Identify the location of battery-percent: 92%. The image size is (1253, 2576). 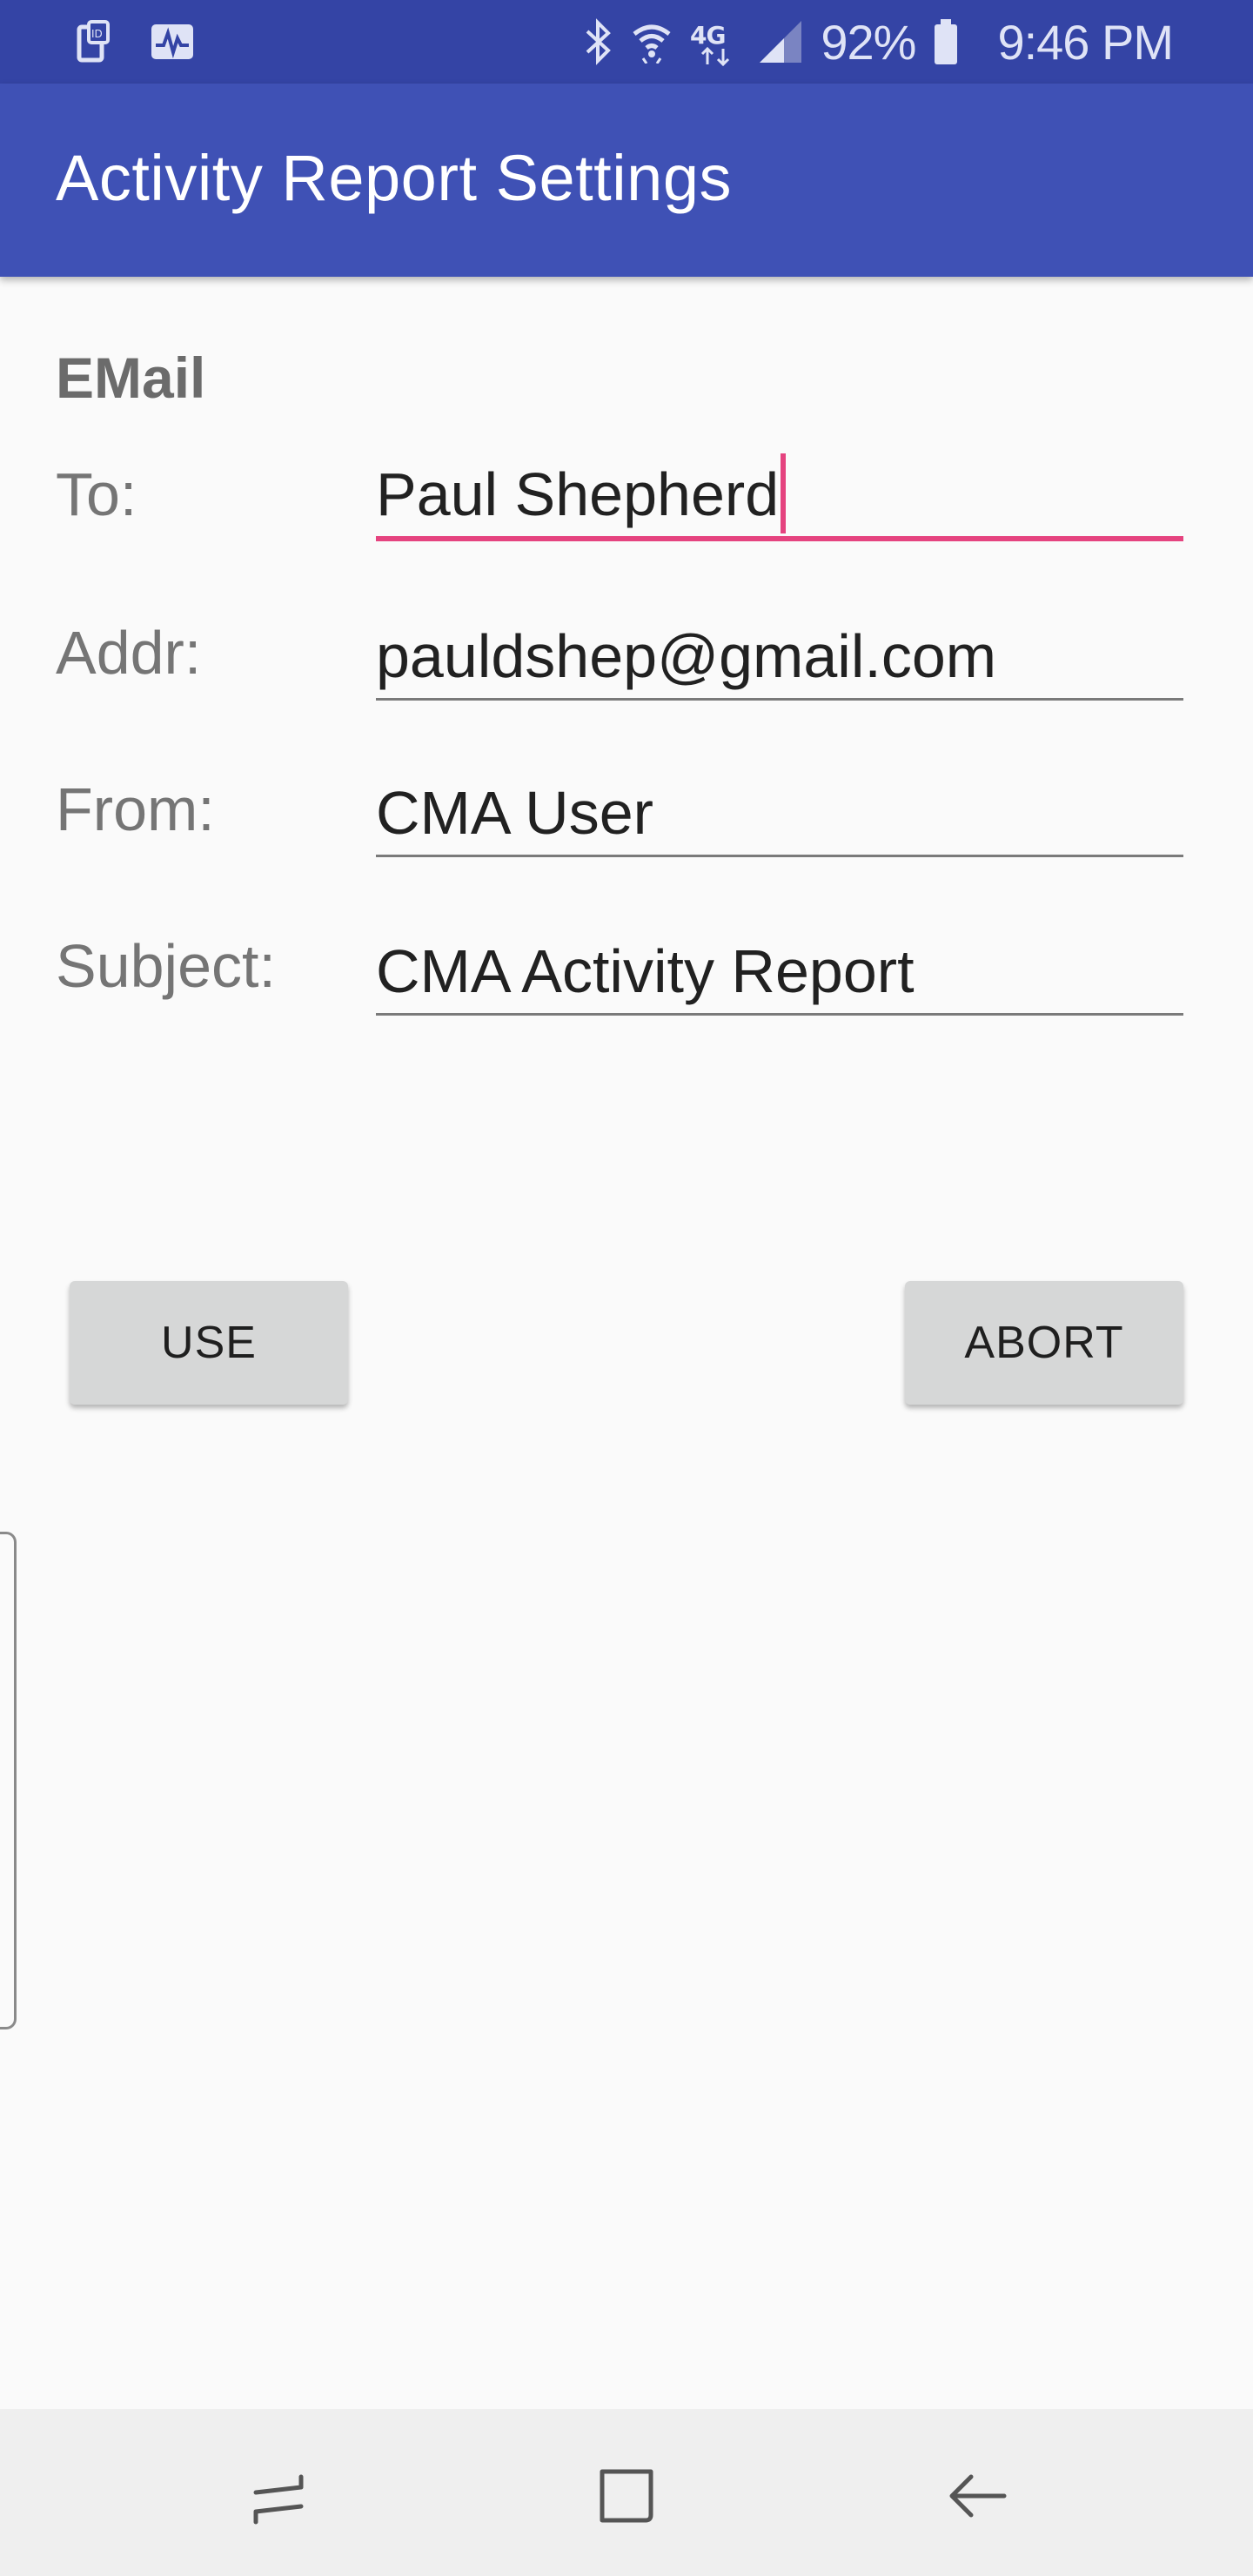
(868, 42).